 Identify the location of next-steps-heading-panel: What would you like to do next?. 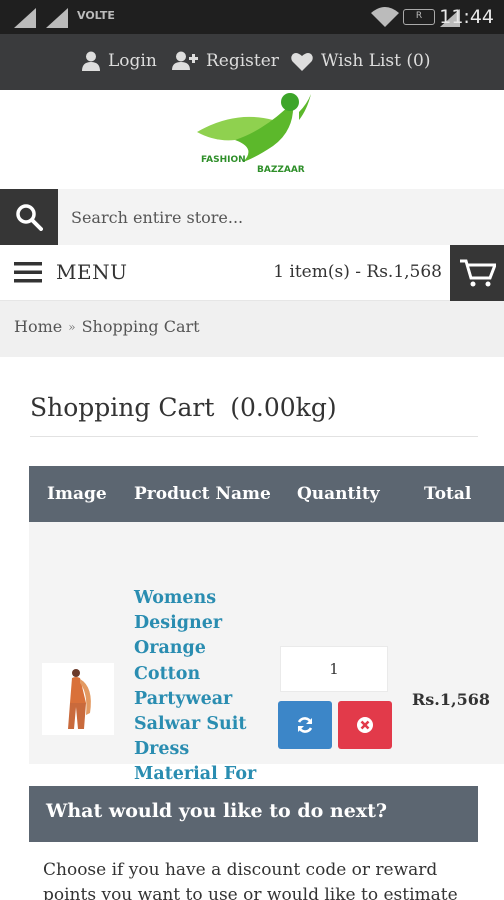
(253, 814).